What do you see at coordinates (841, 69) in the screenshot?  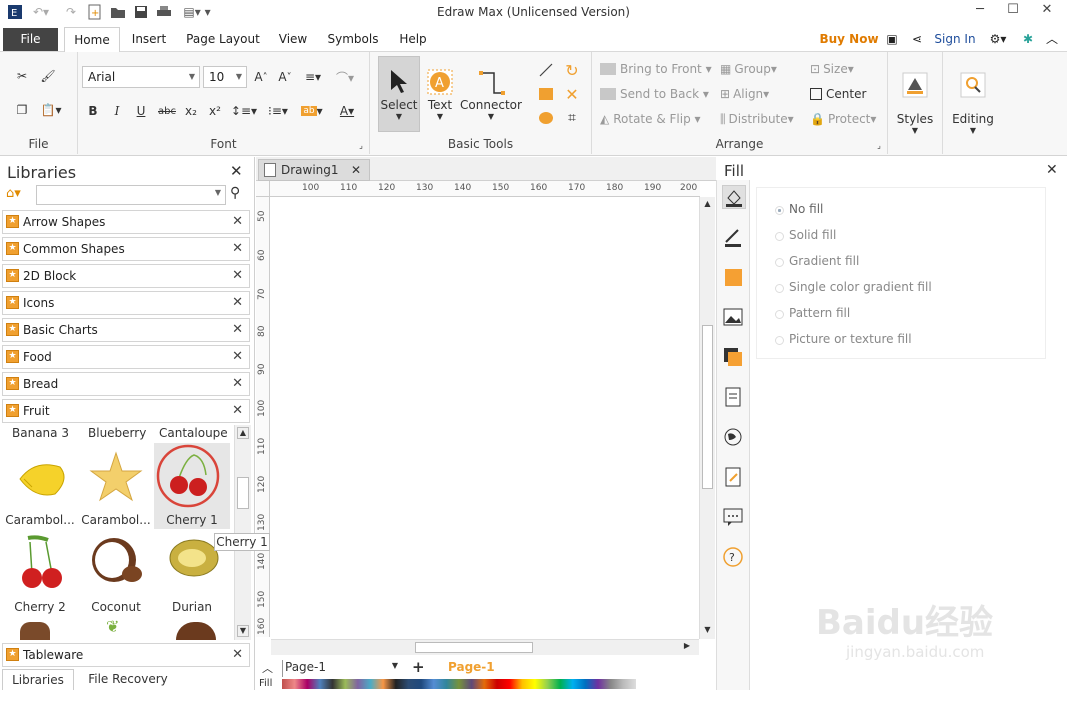 I see `size-button: ⊡ Size ▾` at bounding box center [841, 69].